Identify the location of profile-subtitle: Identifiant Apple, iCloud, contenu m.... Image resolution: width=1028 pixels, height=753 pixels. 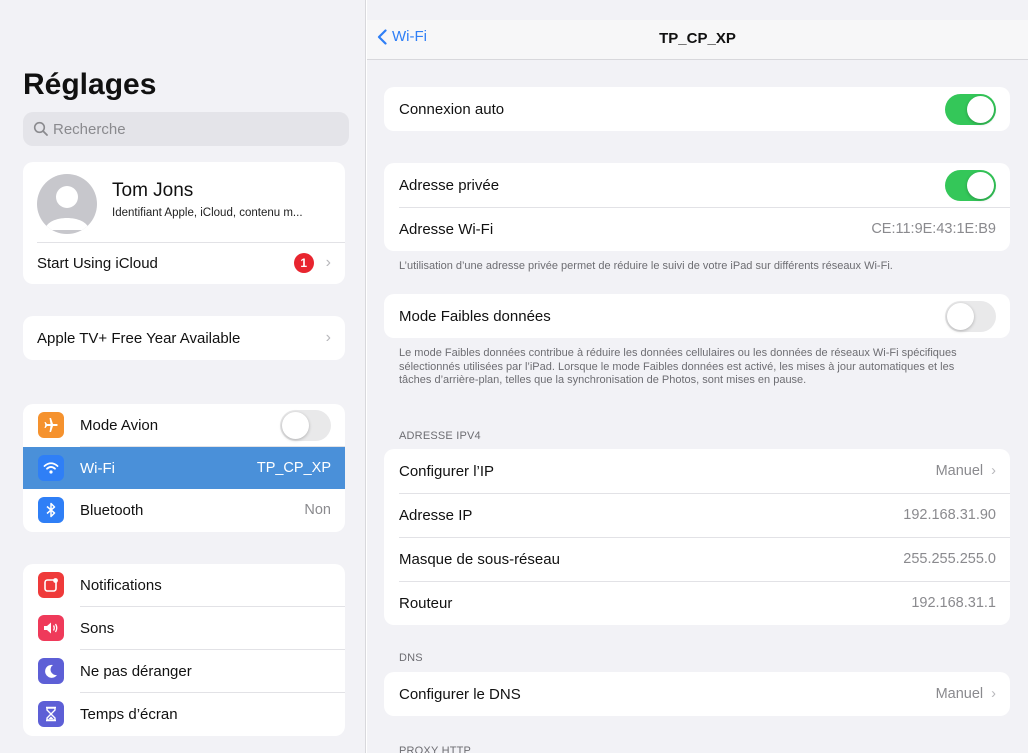
(207, 213).